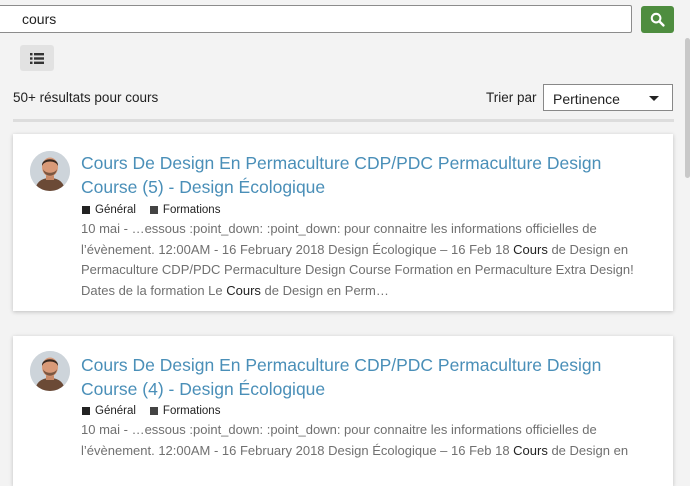 The image size is (690, 486). Describe the element at coordinates (343, 120) in the screenshot. I see `divider` at that location.